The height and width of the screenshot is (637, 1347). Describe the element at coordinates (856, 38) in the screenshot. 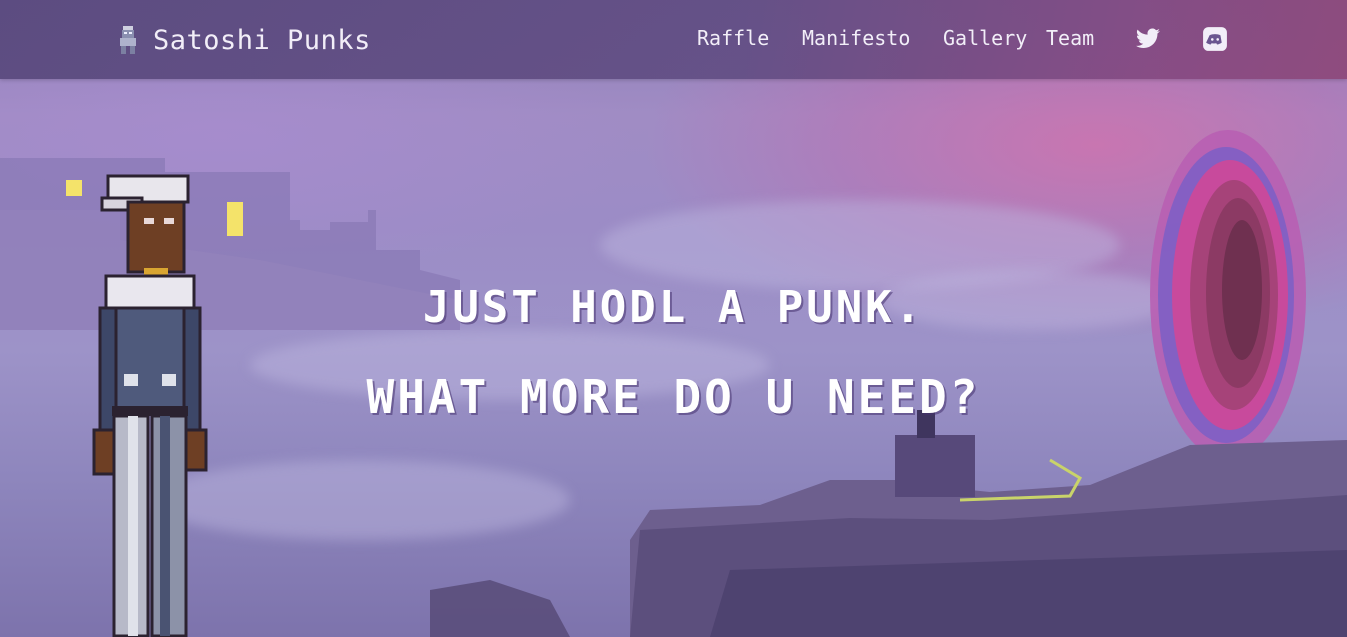

I see `nav-link-manifesto: Manifesto` at that location.